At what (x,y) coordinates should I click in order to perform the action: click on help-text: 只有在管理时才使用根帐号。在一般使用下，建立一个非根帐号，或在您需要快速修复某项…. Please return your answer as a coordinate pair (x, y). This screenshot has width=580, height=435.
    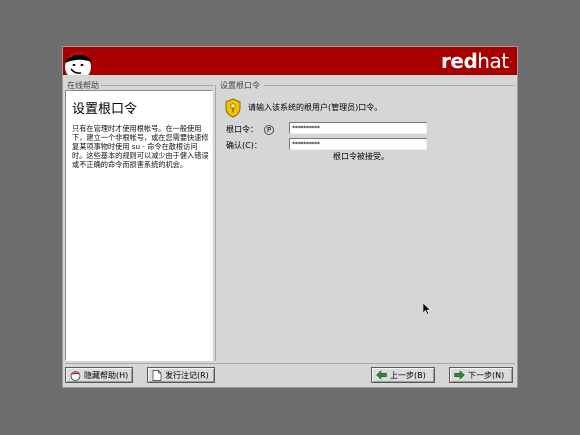
    Looking at the image, I should click on (140, 146).